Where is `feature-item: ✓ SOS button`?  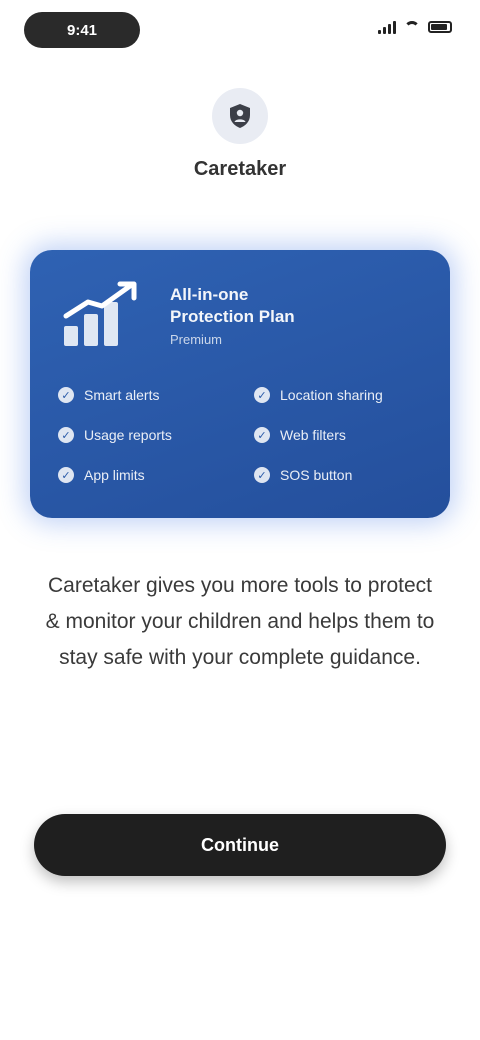 feature-item: ✓ SOS button is located at coordinates (340, 475).